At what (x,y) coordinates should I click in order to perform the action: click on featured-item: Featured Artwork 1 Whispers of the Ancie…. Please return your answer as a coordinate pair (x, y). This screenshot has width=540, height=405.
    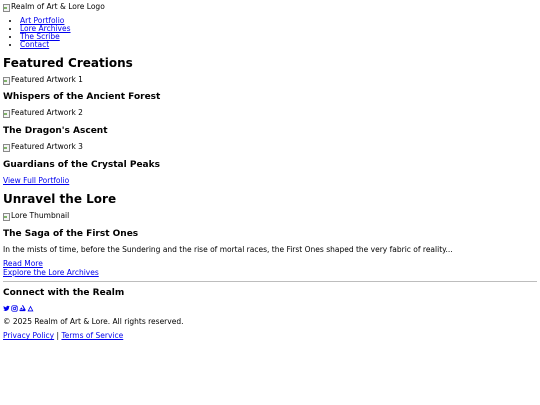
    Looking at the image, I should click on (270, 89).